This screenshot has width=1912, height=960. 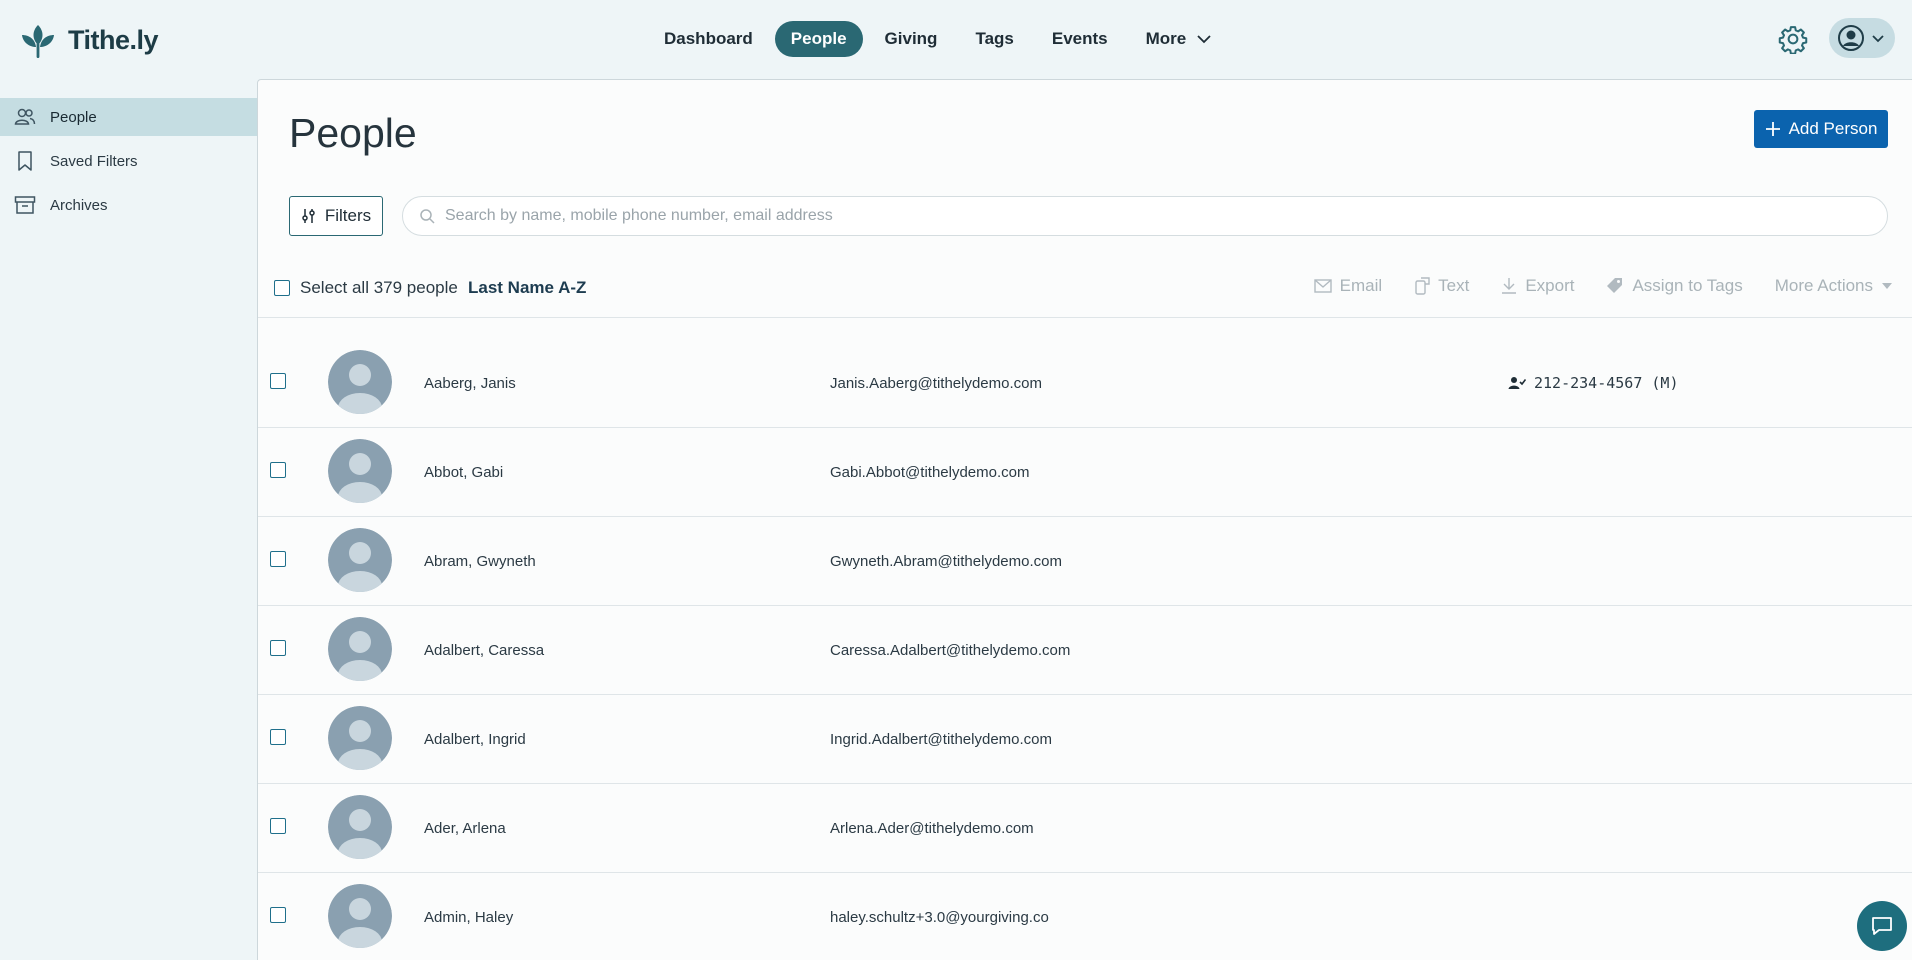 I want to click on nav-more-label: More, so click(x=1166, y=38).